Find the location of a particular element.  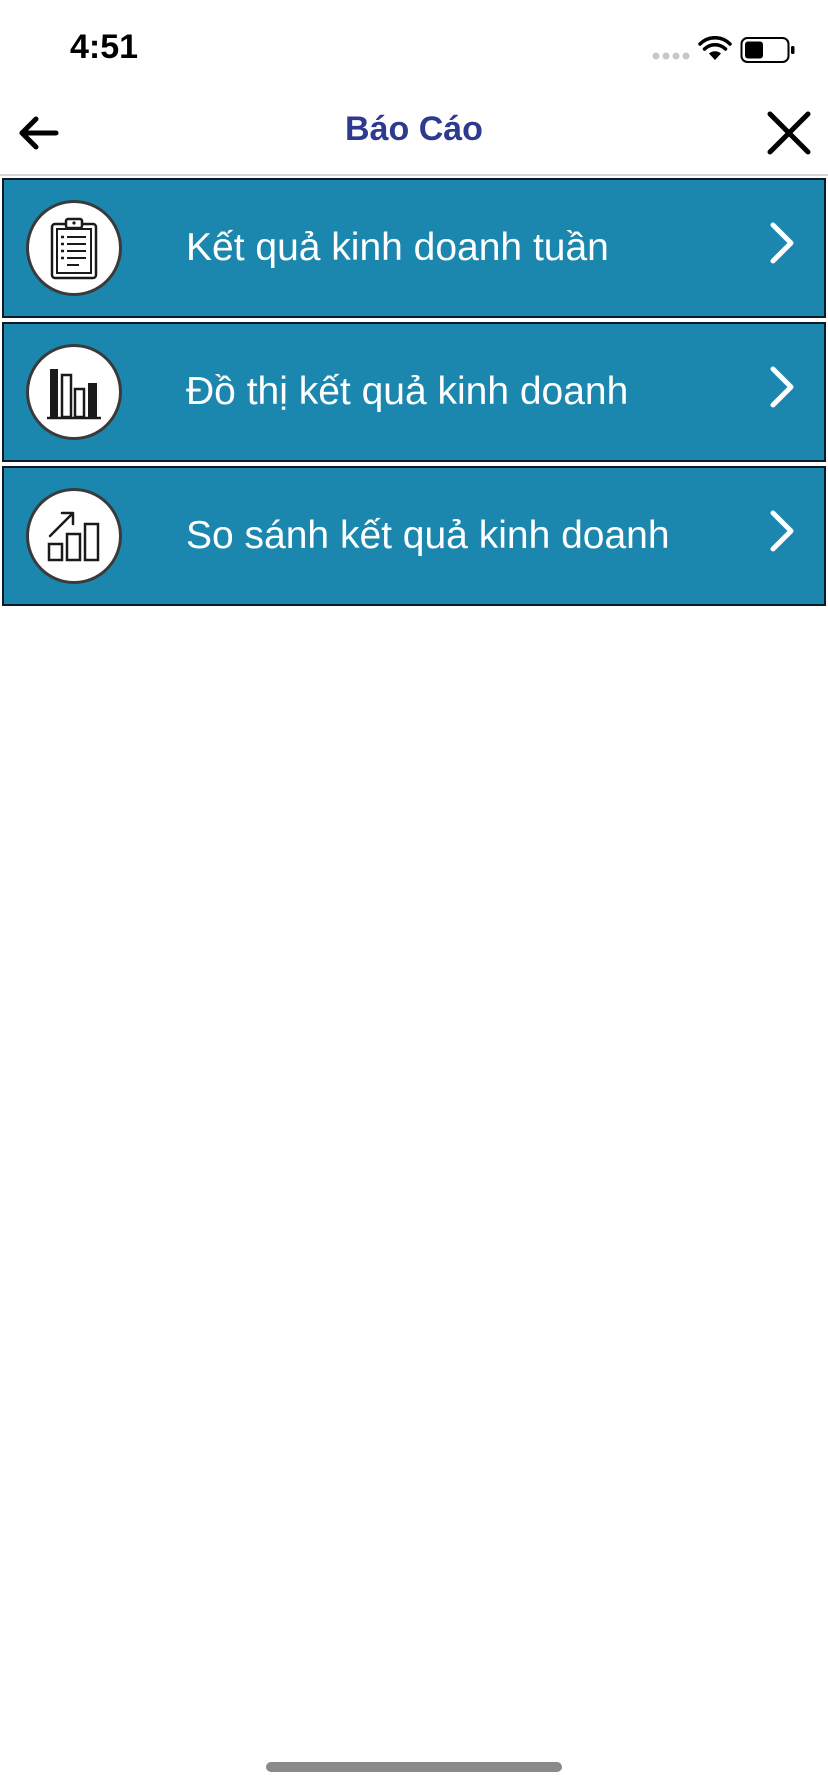

close-icon is located at coordinates (789, 133).